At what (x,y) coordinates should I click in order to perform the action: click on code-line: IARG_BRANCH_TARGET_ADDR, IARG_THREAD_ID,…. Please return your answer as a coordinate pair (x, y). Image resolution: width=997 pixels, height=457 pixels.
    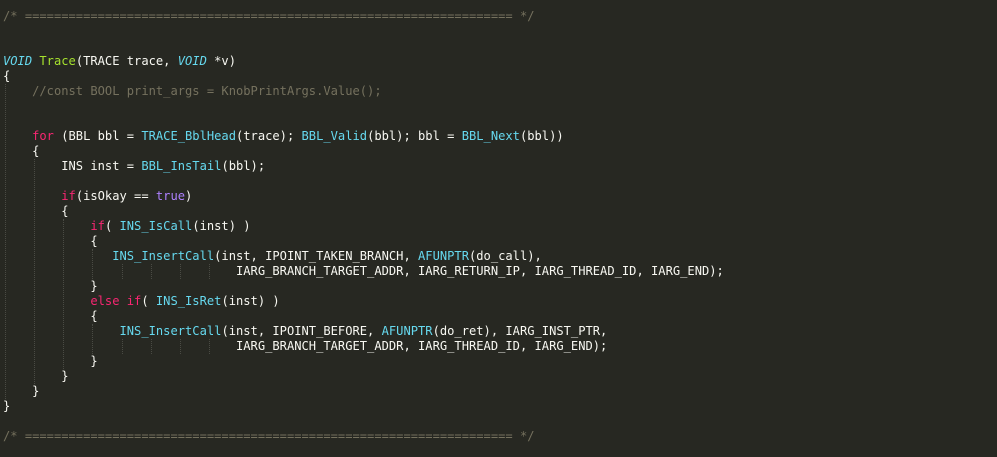
    Looking at the image, I should click on (305, 346).